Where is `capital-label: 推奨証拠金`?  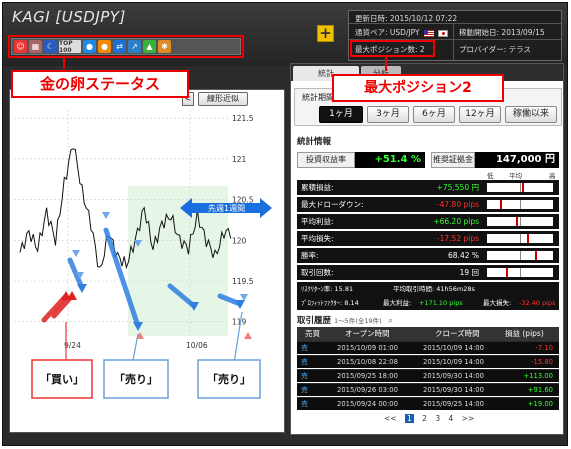 capital-label: 推奨証拠金 is located at coordinates (453, 160).